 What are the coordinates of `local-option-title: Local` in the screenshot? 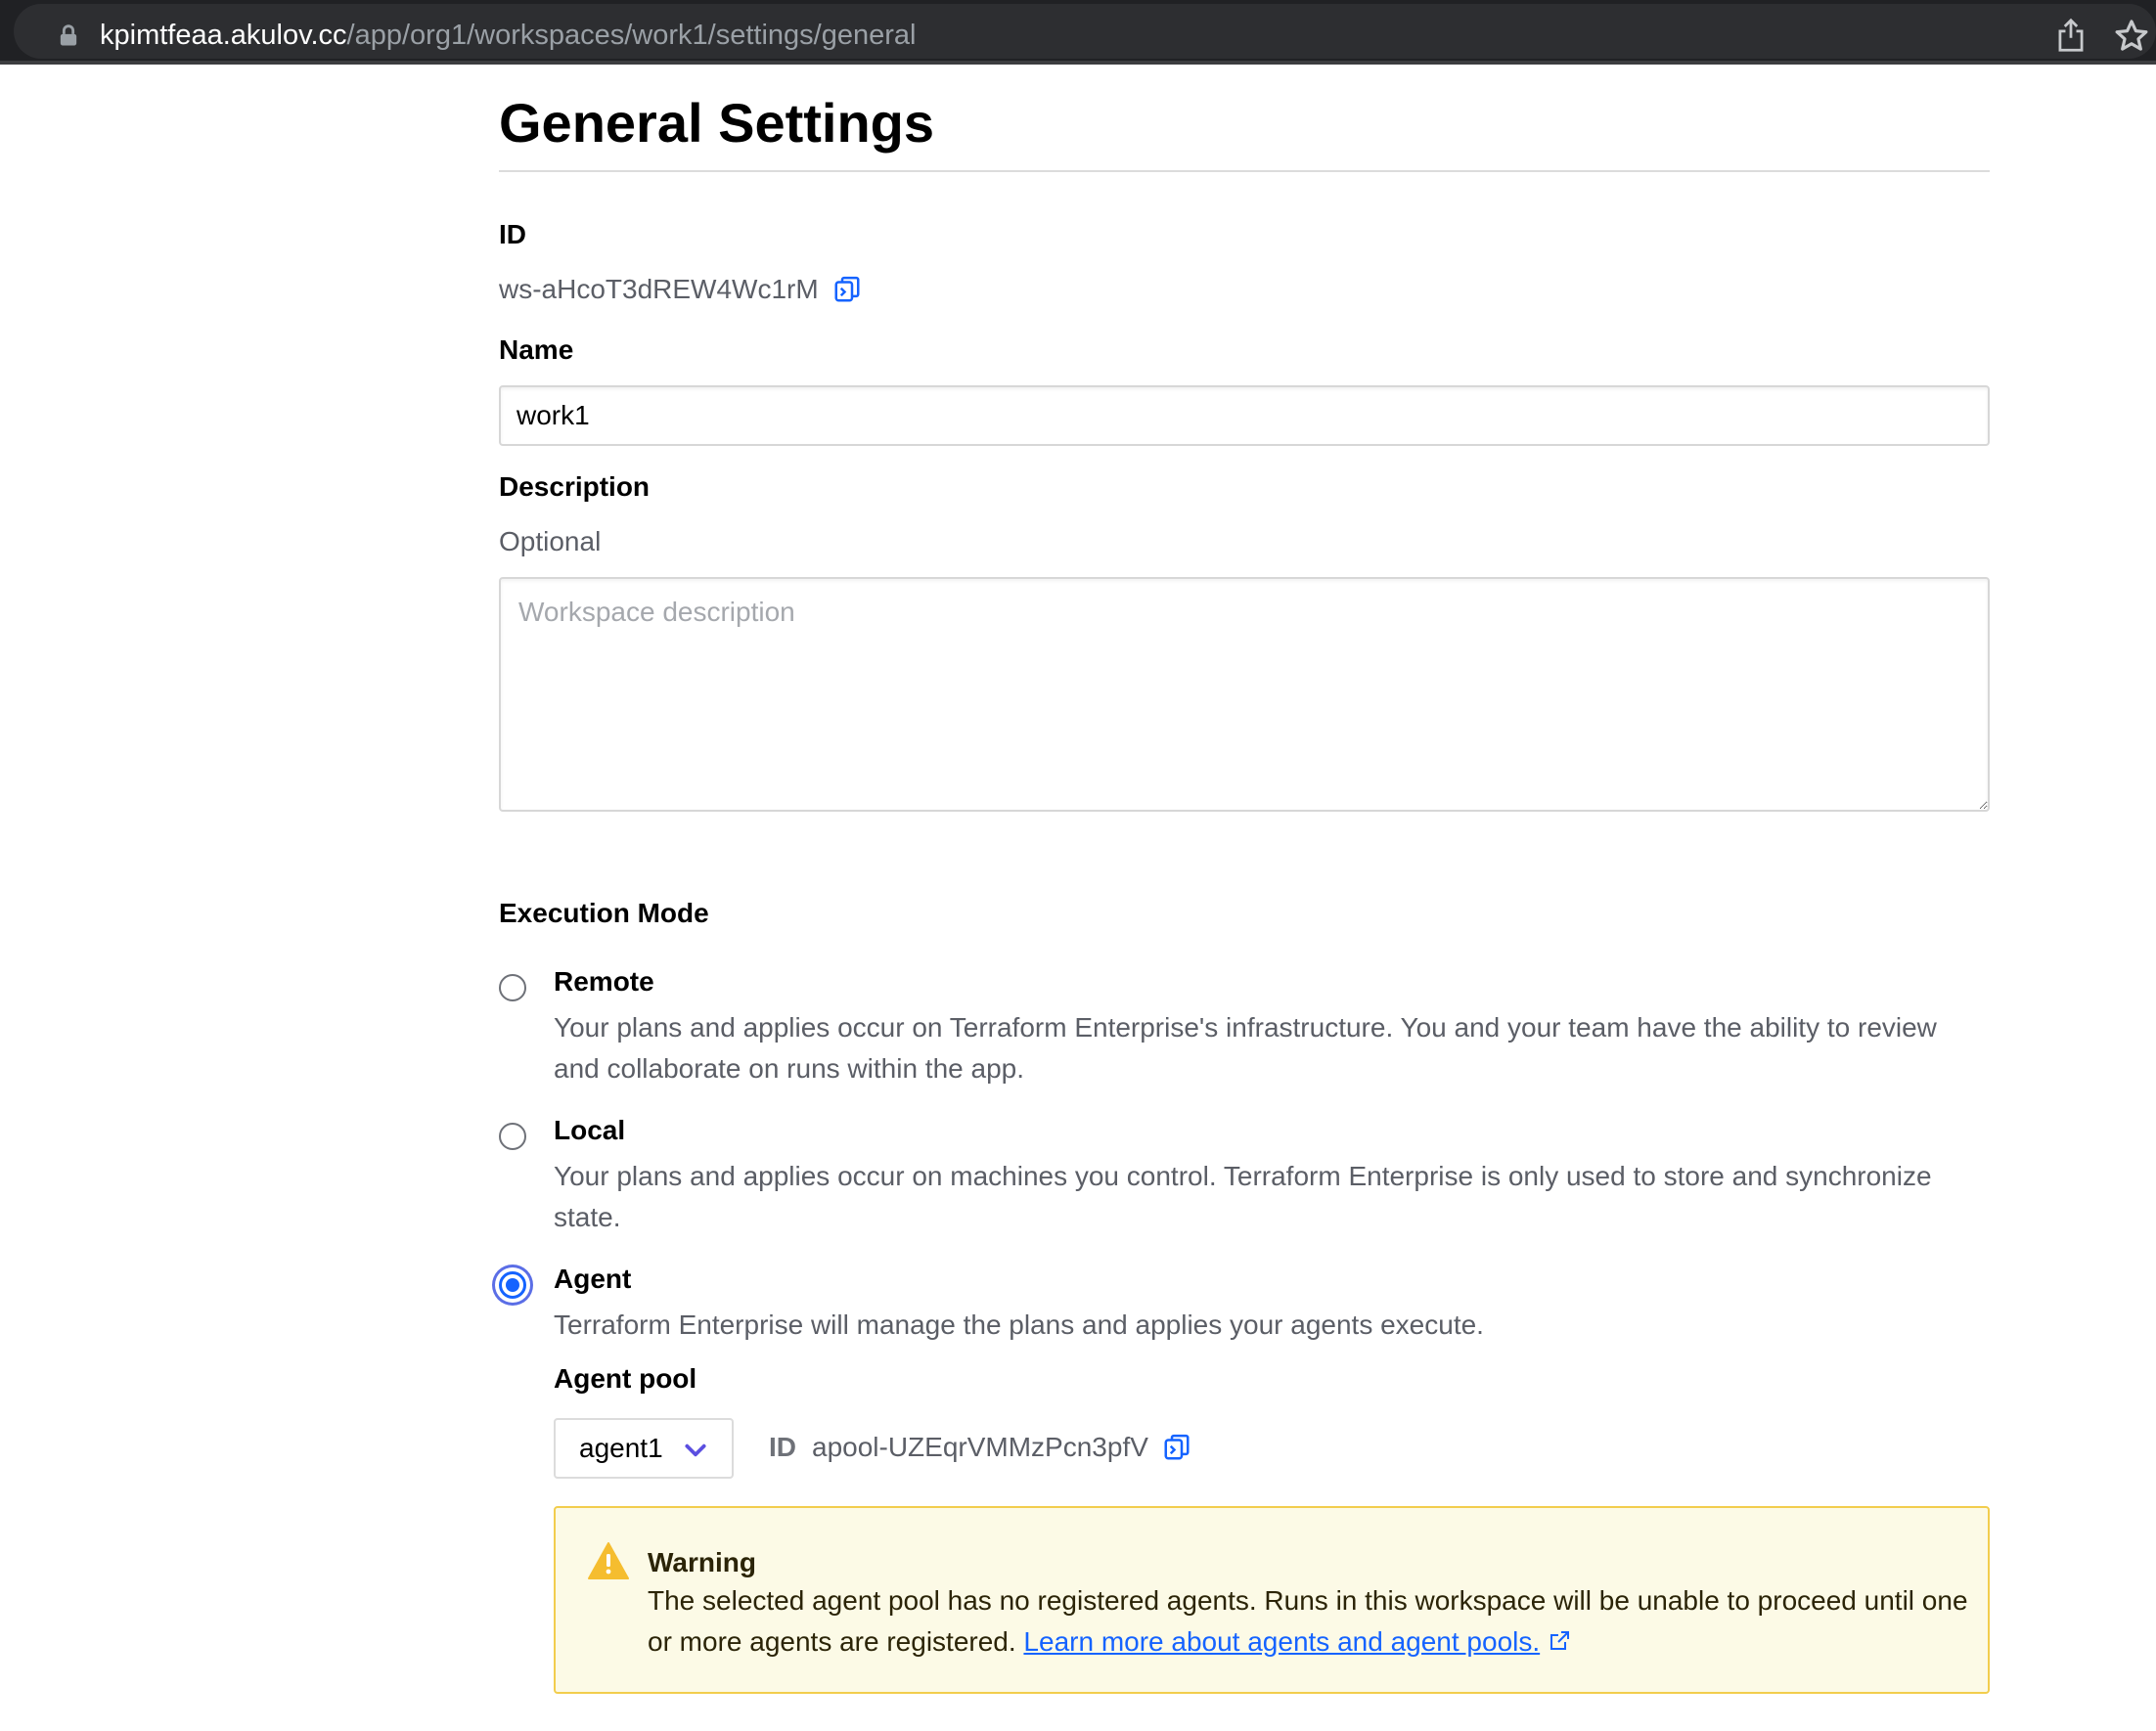 It's located at (590, 1130).